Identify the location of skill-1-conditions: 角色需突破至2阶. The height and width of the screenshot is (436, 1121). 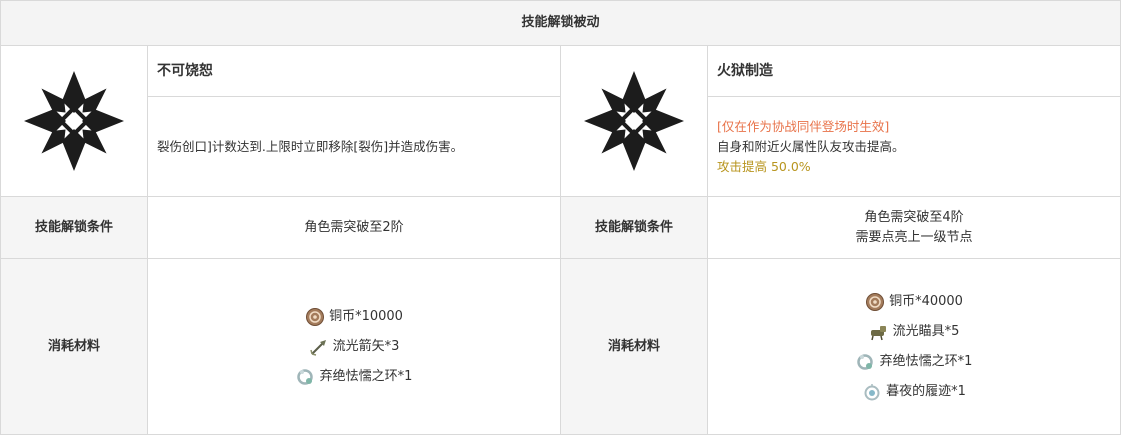
(354, 227).